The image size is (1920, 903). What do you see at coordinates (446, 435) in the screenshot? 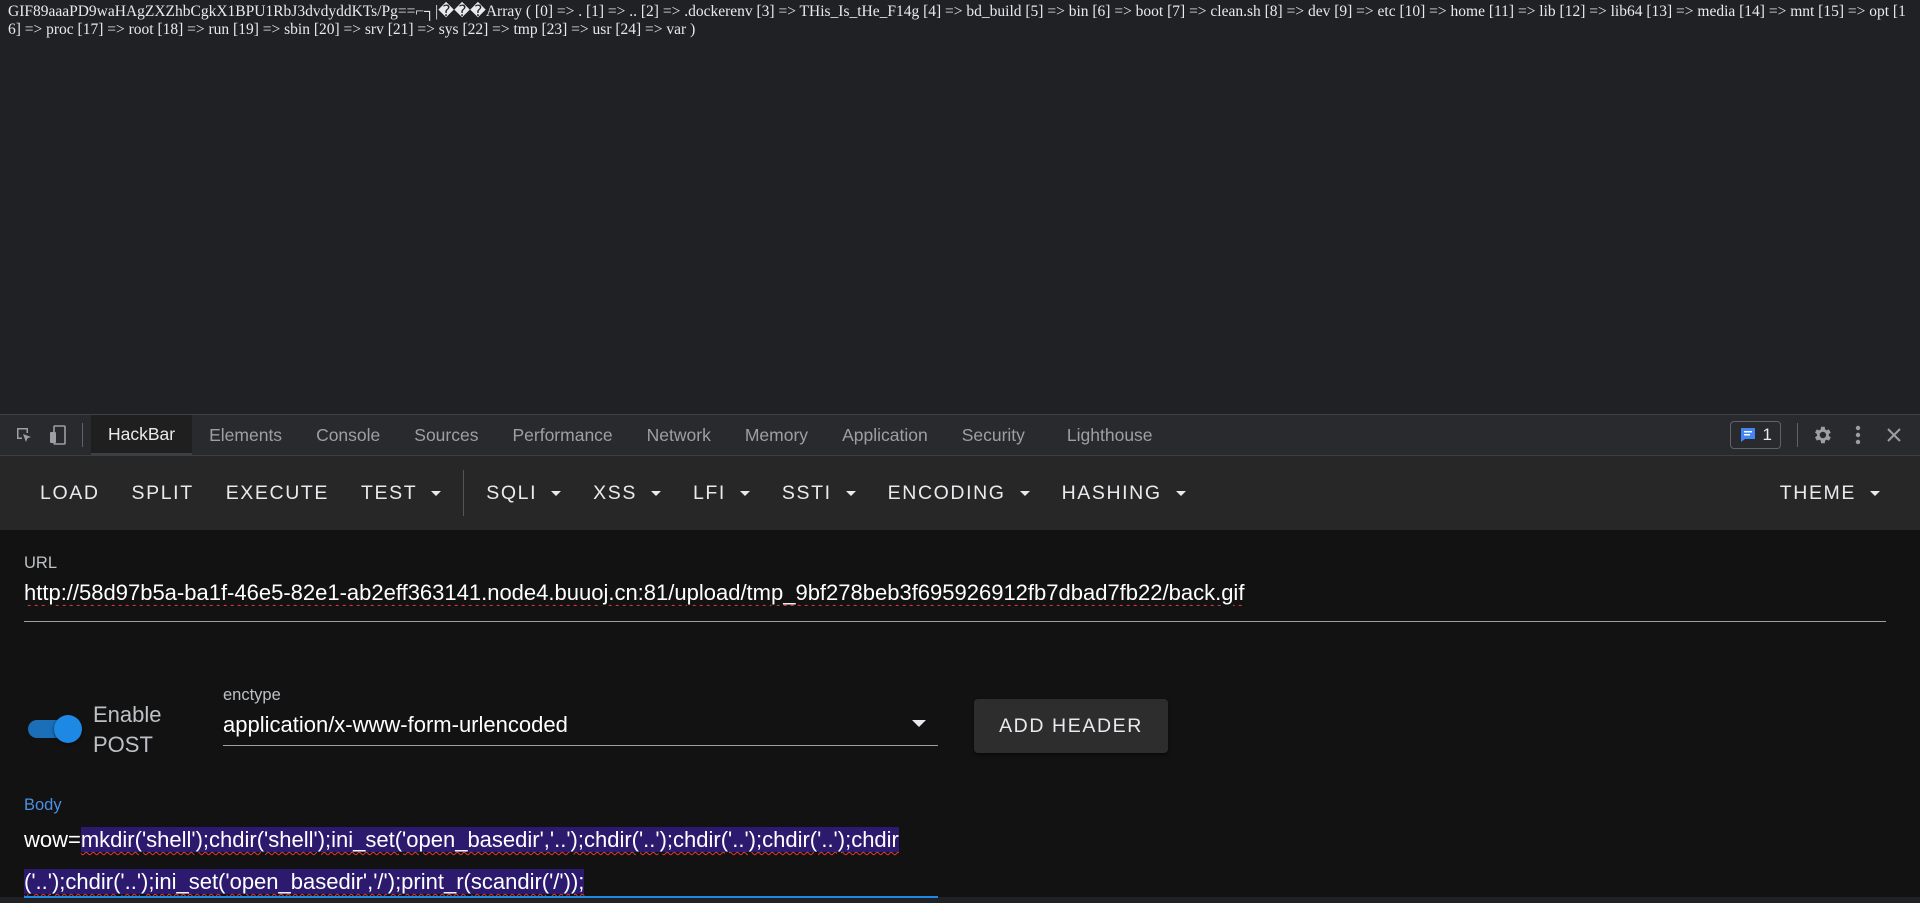
I see `tab-sources: Sources` at bounding box center [446, 435].